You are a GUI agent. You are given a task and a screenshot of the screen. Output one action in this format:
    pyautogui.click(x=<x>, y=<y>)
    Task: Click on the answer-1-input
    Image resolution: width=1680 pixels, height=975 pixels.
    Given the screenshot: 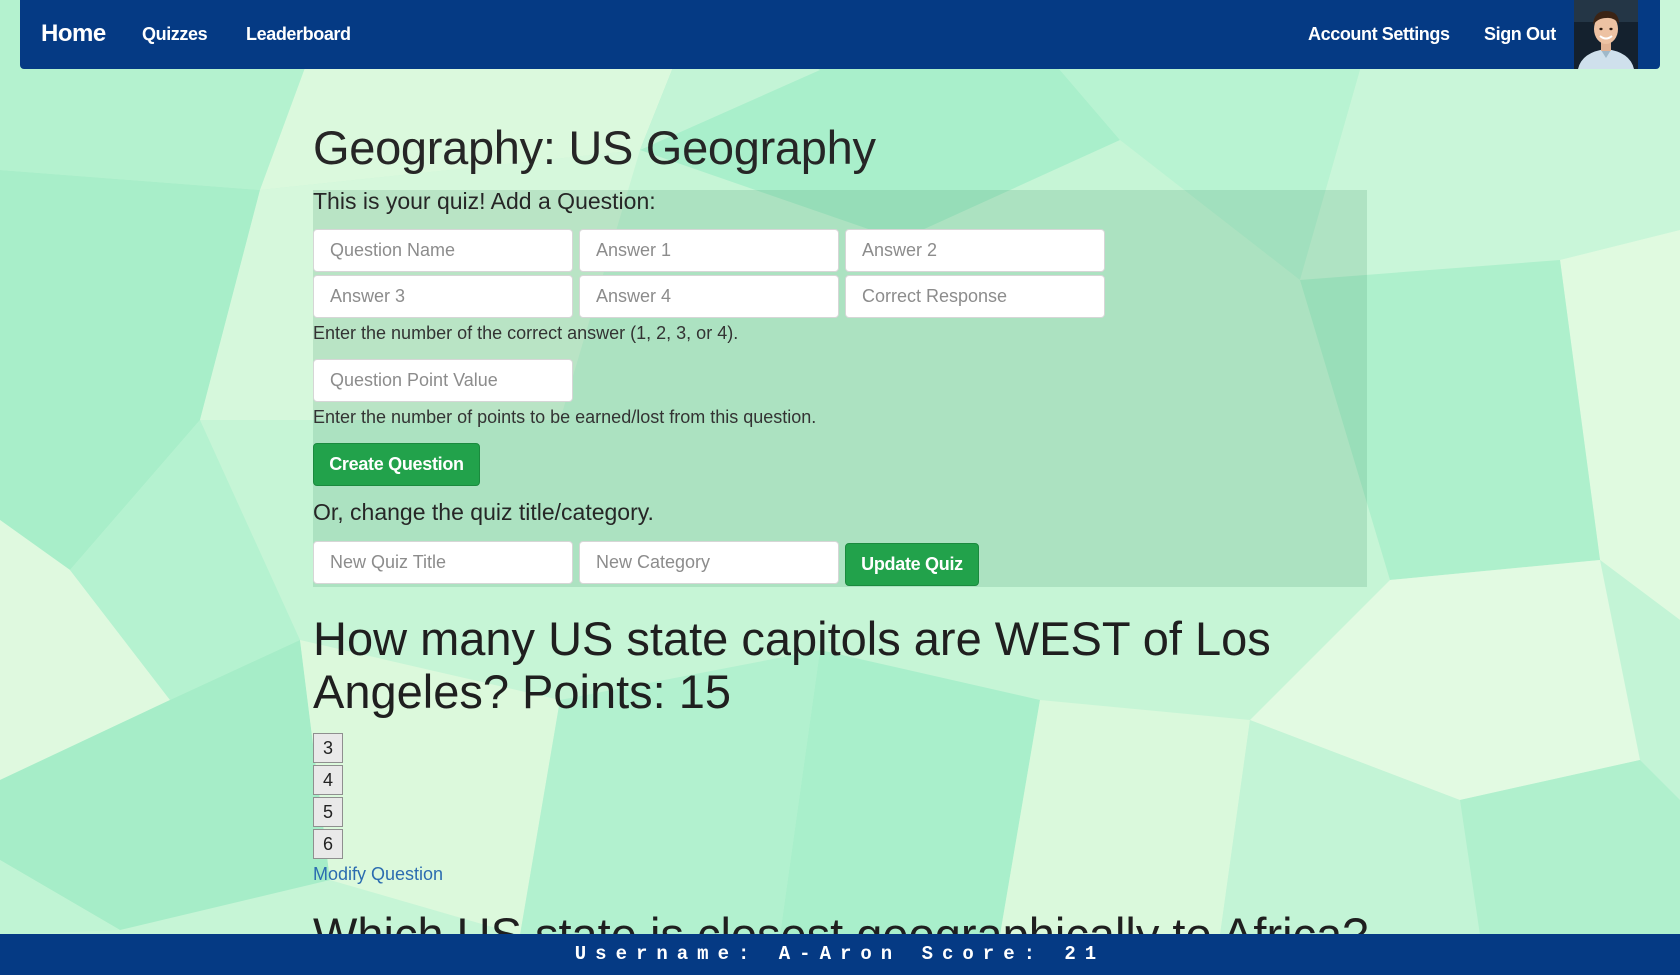 What is the action you would take?
    pyautogui.click(x=709, y=250)
    